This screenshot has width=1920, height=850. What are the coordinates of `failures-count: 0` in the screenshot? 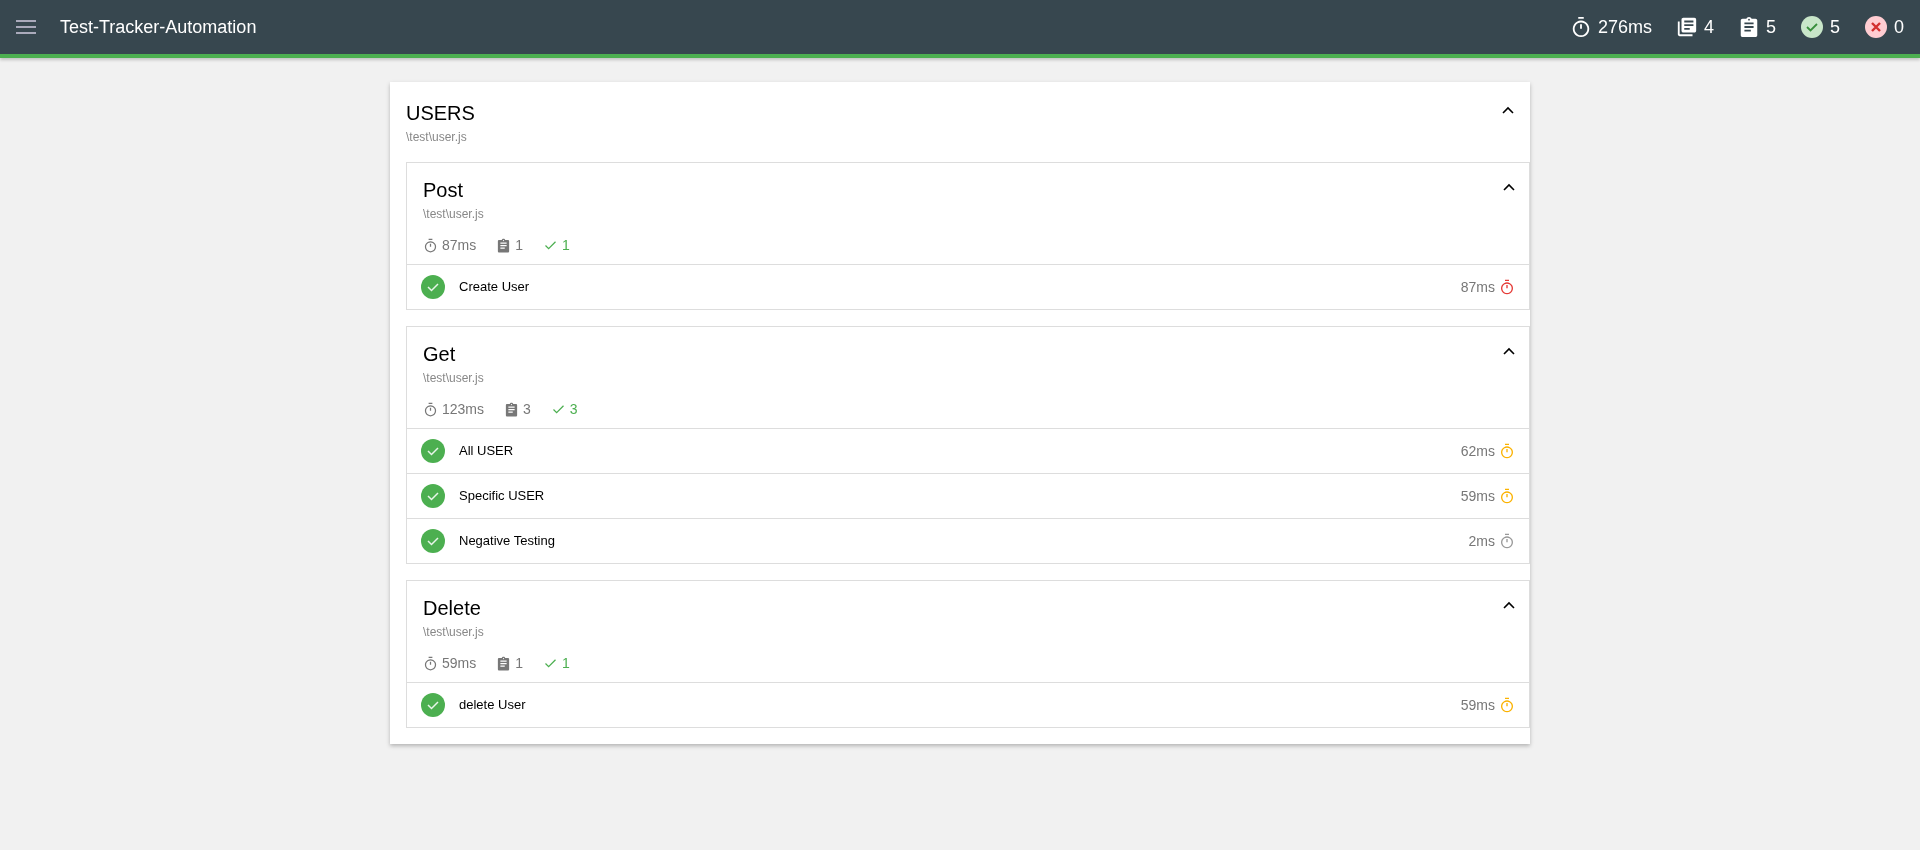 It's located at (1899, 27).